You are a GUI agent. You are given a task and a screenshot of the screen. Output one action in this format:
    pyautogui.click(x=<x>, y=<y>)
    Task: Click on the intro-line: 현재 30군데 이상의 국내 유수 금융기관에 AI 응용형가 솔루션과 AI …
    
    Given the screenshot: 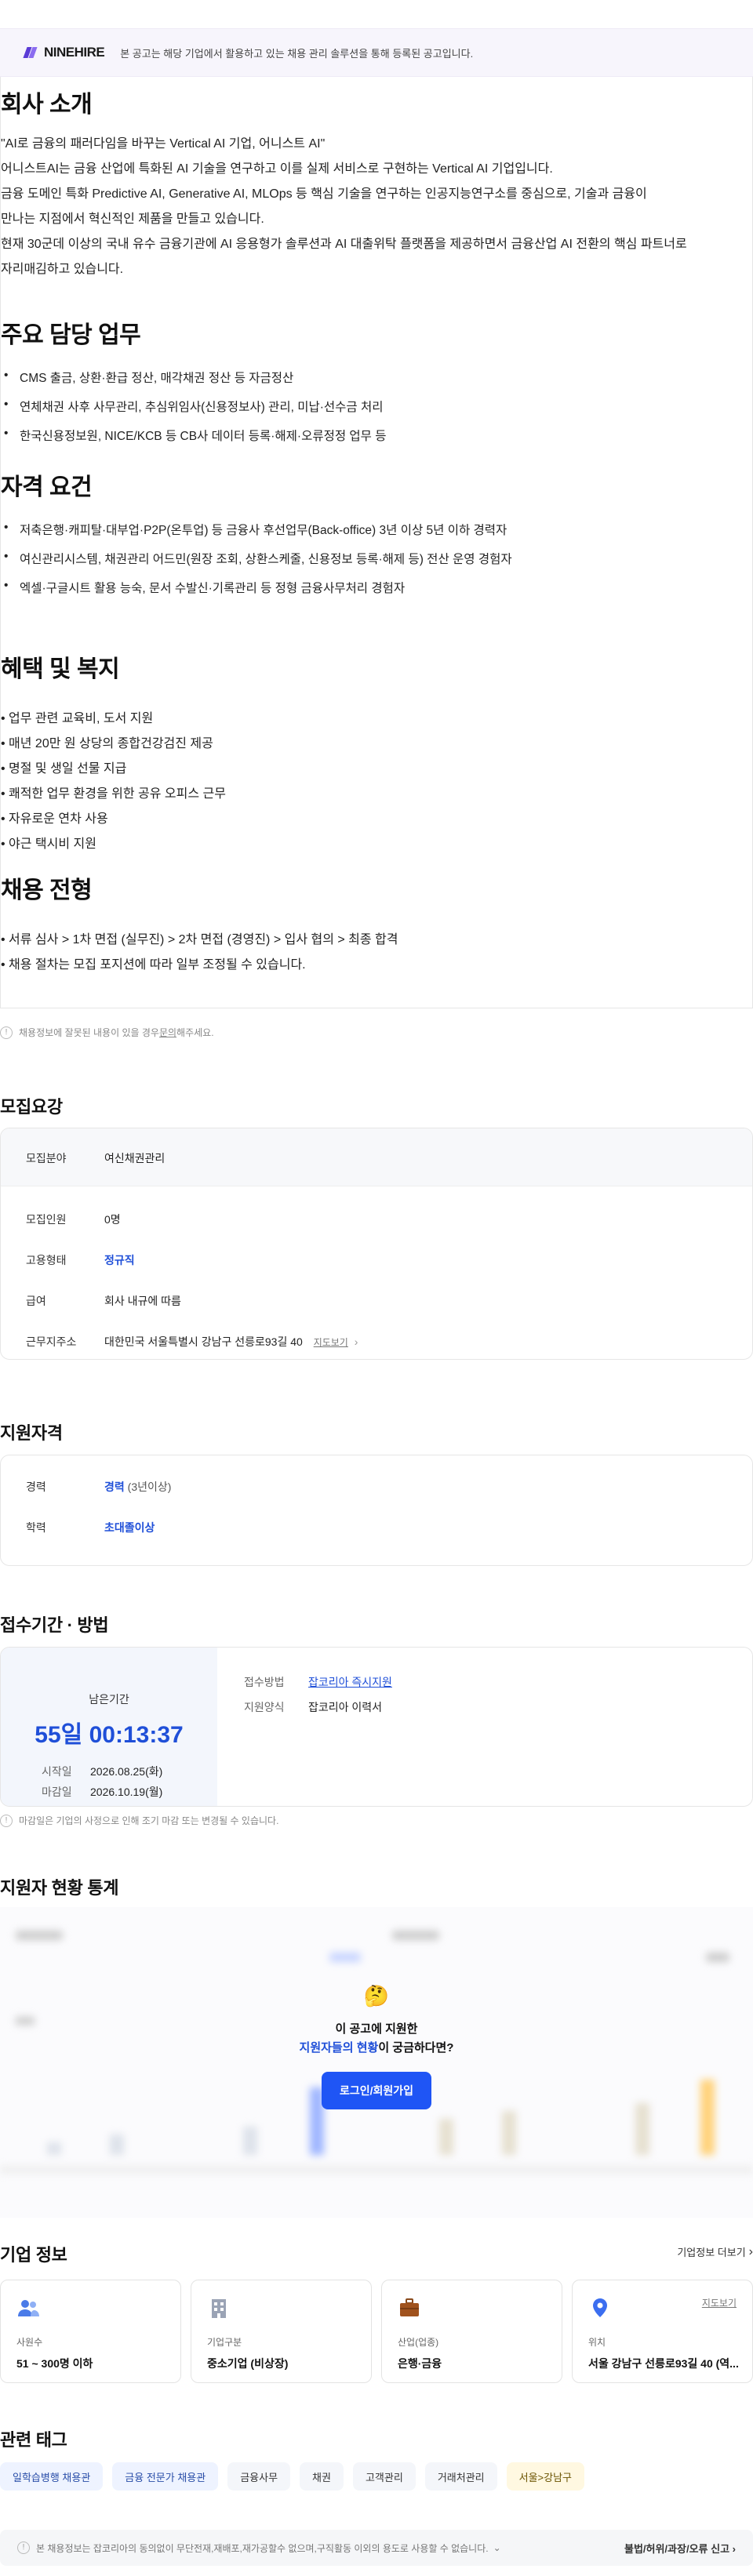 What is the action you would take?
    pyautogui.click(x=344, y=244)
    